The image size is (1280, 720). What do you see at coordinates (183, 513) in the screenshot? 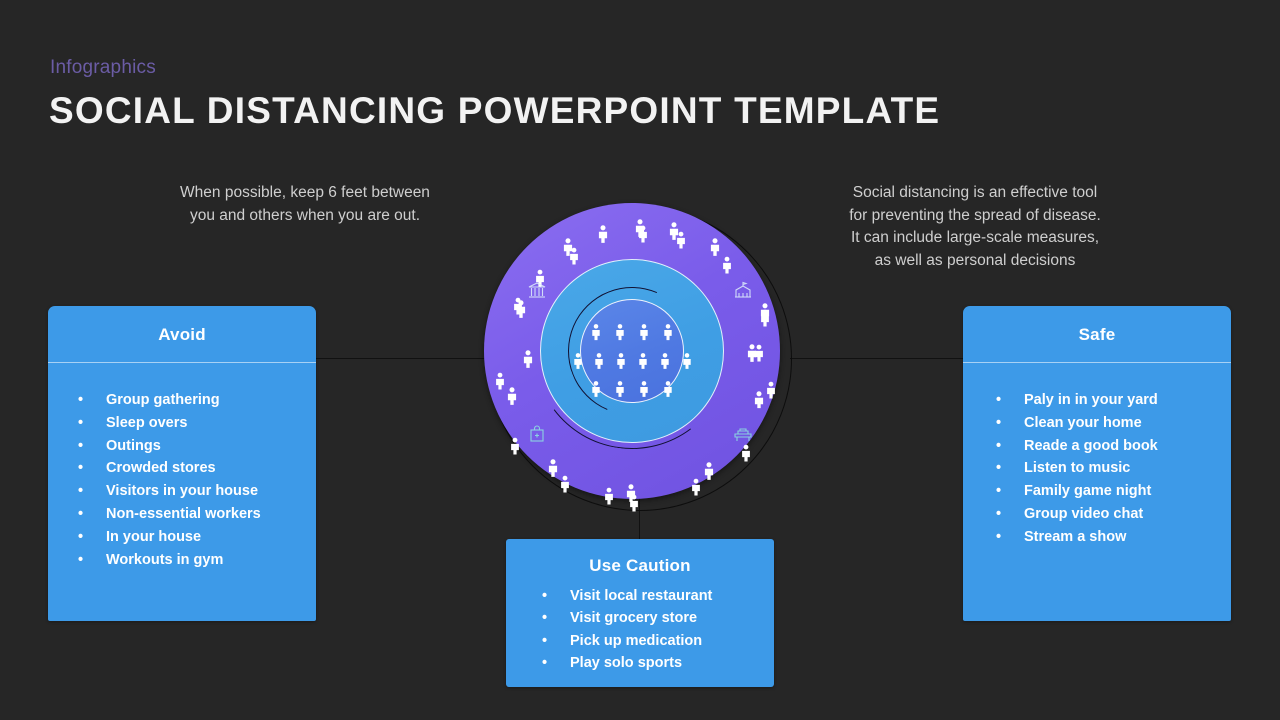
I see `list-item-label: Non-essential workers` at bounding box center [183, 513].